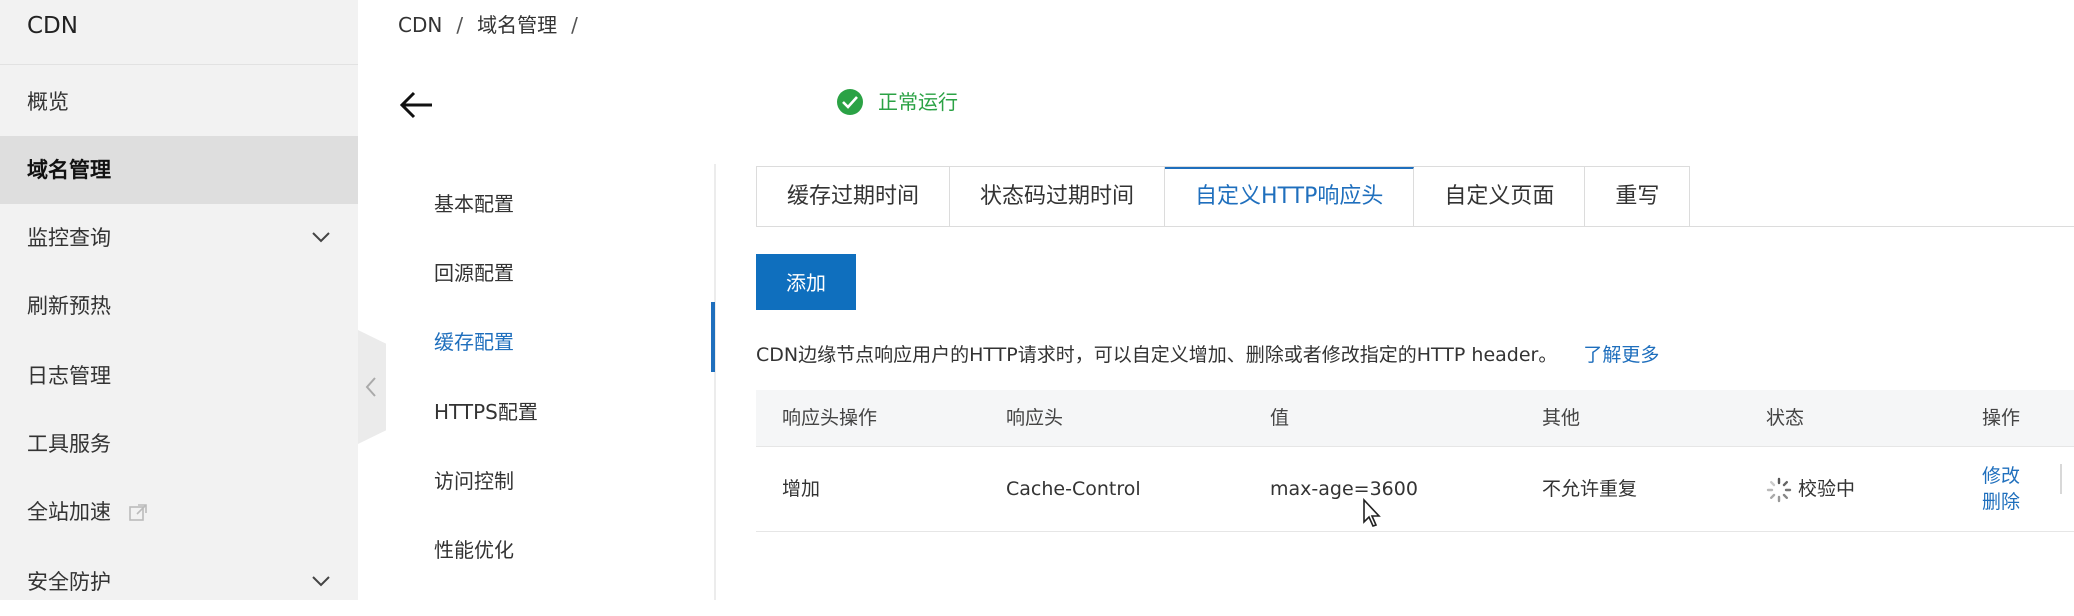  I want to click on cell-other: 不允许重复, so click(1590, 489).